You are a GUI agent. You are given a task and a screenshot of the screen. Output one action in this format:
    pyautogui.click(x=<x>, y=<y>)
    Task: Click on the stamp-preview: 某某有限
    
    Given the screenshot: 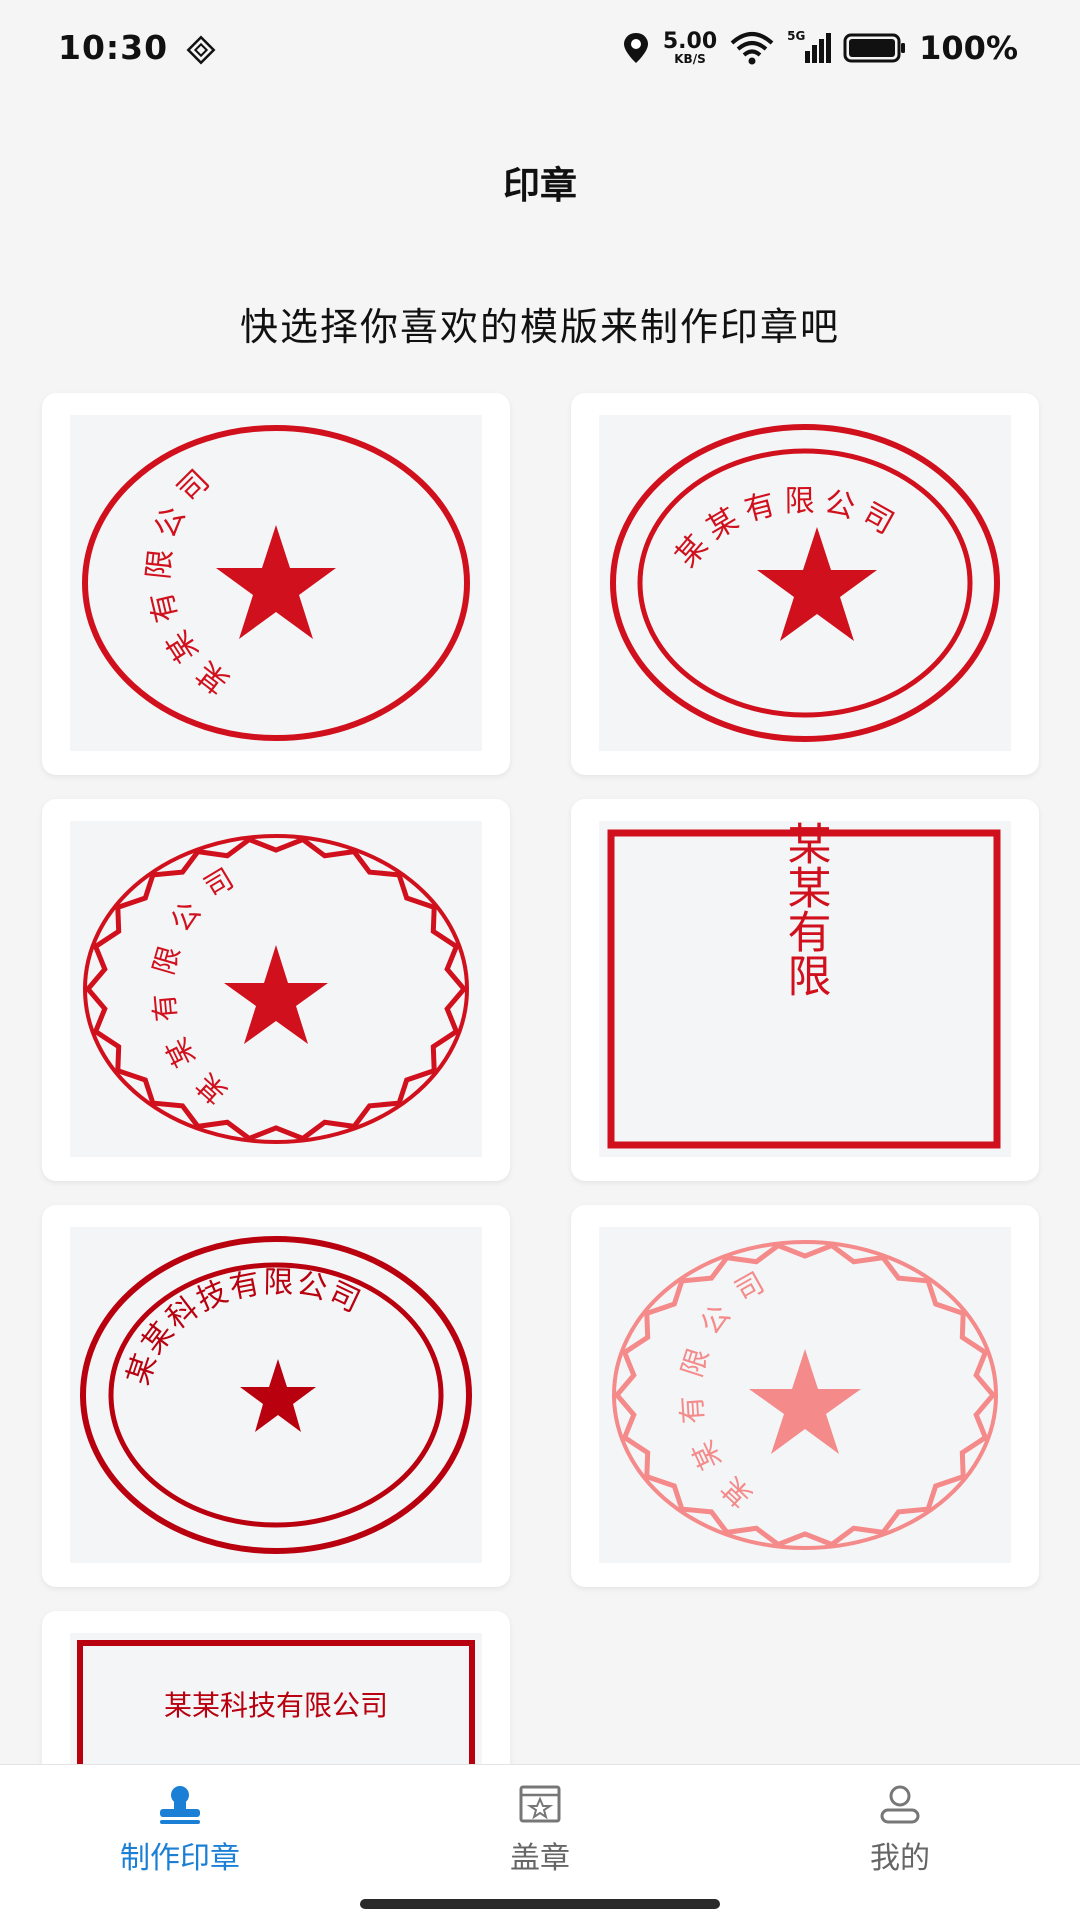 What is the action you would take?
    pyautogui.click(x=805, y=989)
    